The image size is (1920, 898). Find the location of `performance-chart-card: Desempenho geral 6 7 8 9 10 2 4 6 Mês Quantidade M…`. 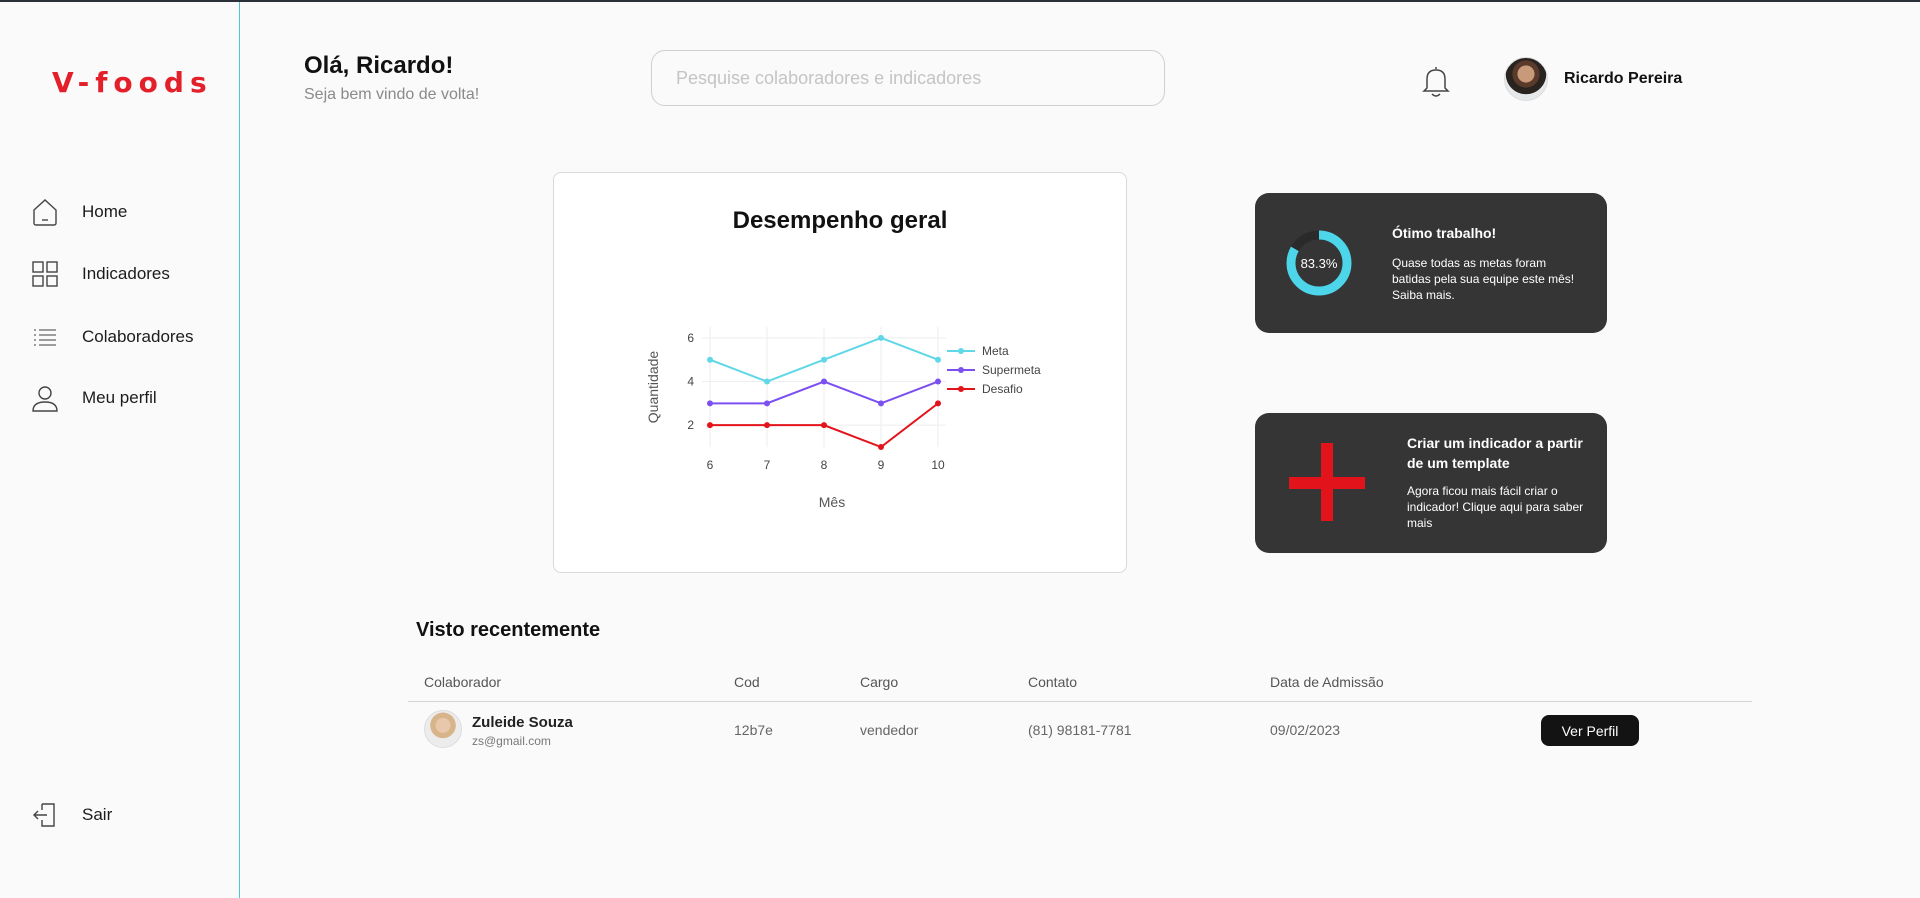

performance-chart-card: Desempenho geral 6 7 8 9 10 2 4 6 Mês Quantidade M… is located at coordinates (840, 372).